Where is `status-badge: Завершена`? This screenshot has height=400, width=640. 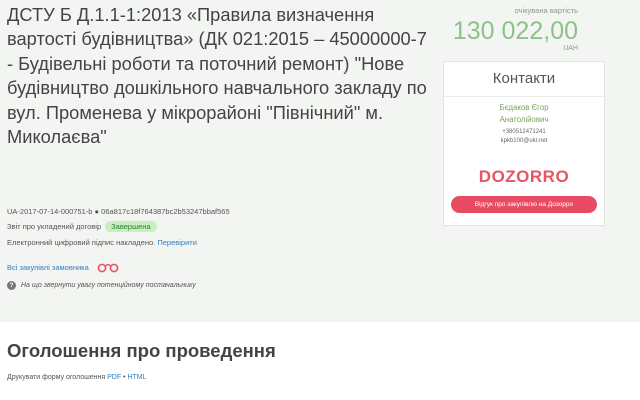 status-badge: Завершена is located at coordinates (131, 226).